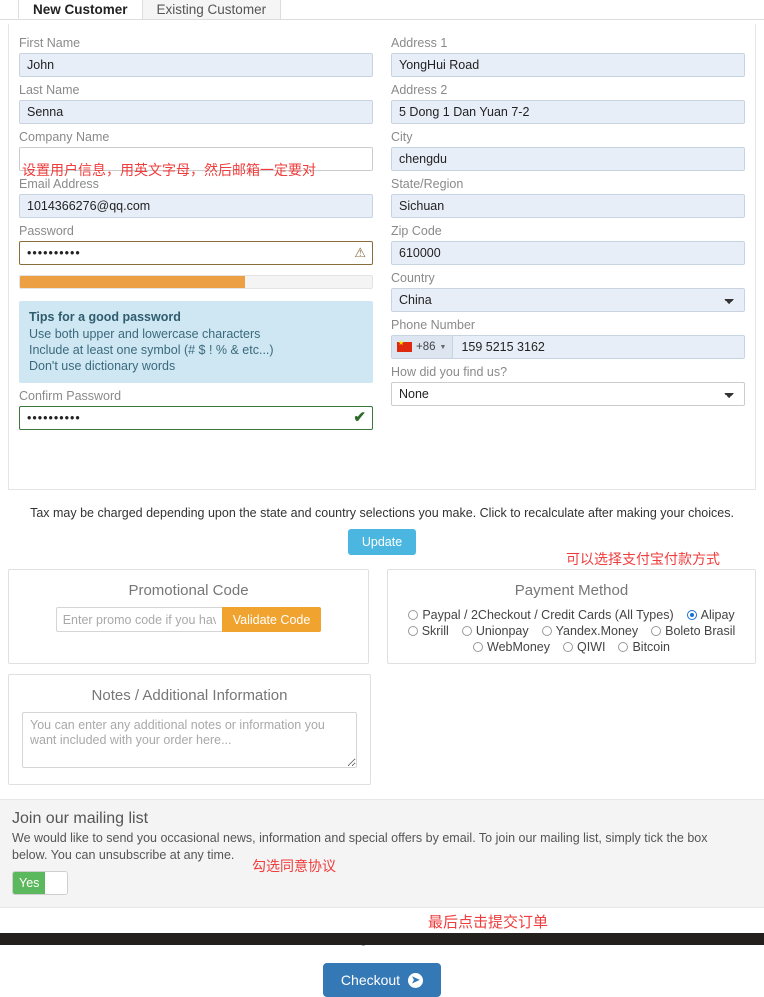 This screenshot has height=997, width=764. I want to click on payment-option-bitcoin: Bitcoin, so click(644, 647).